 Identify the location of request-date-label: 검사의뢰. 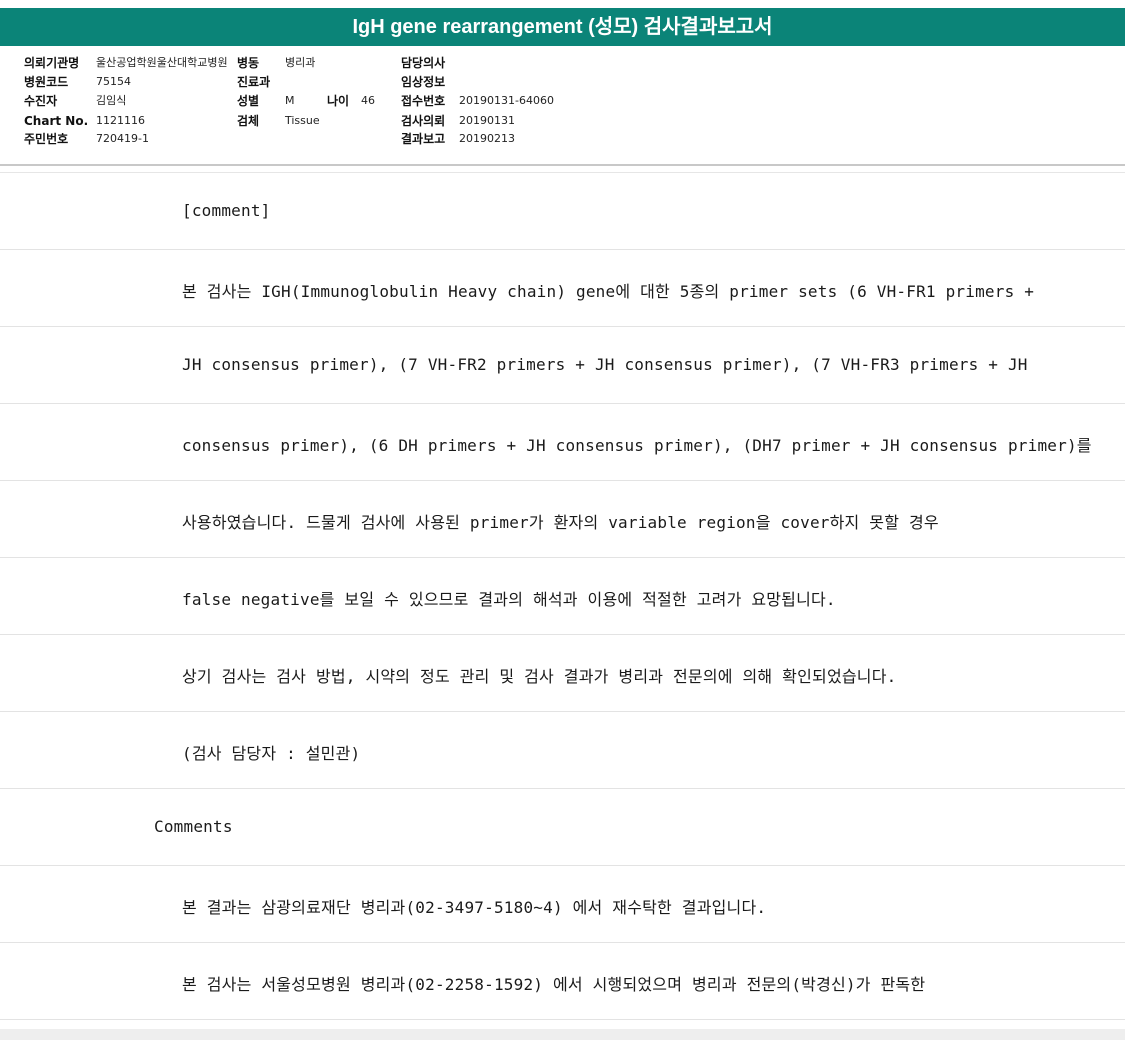
(423, 121).